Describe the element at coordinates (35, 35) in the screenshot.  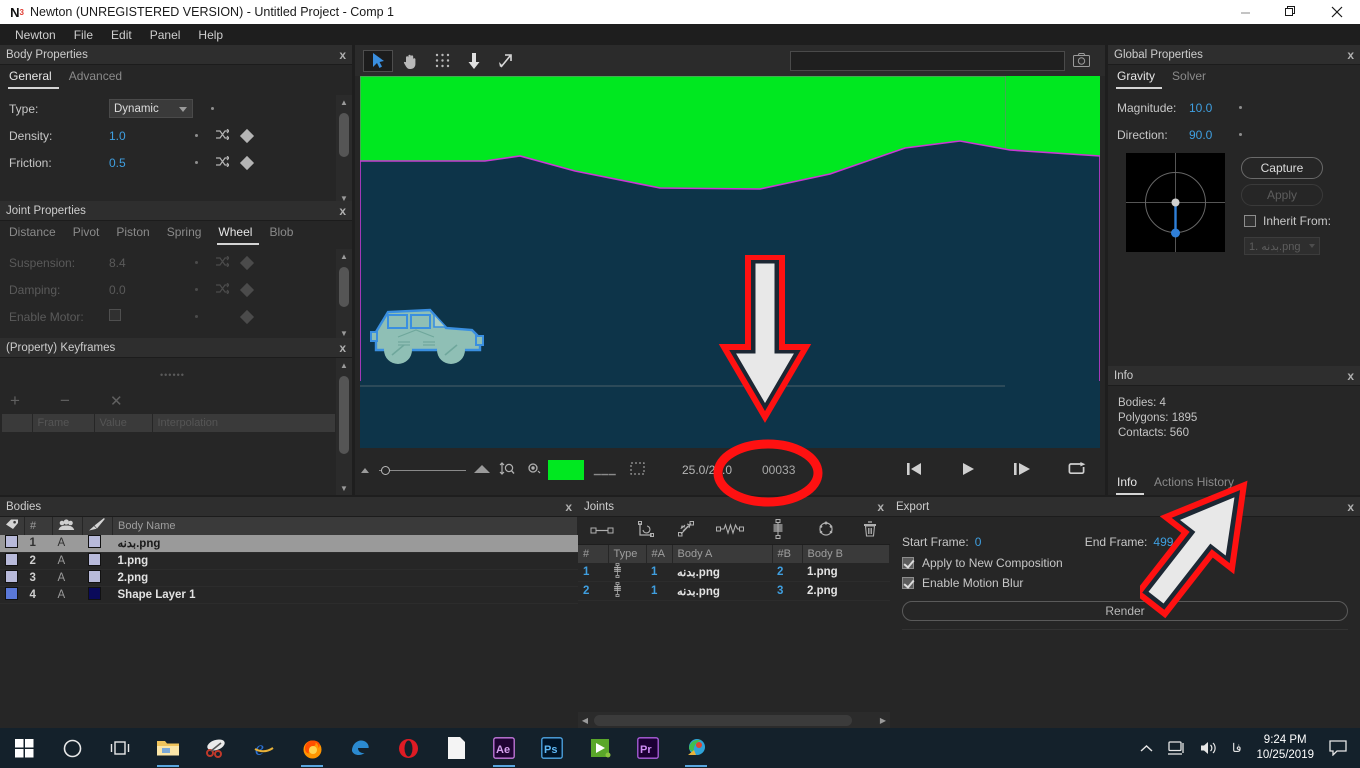
I see `menu-item-newton: Newton` at that location.